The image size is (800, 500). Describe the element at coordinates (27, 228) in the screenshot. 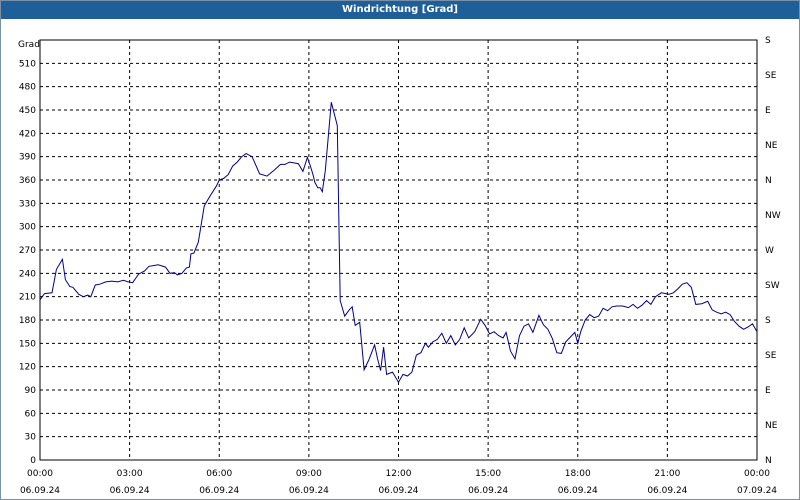

I see `y-tick-label: 300` at that location.